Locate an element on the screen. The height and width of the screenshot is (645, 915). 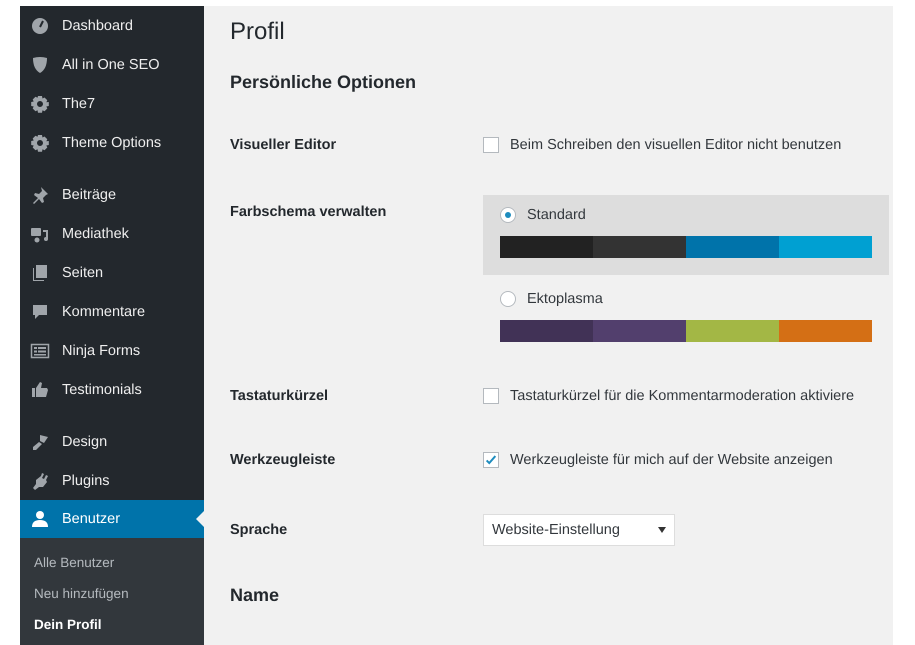
sidebar-item: Dashboard is located at coordinates (112, 25).